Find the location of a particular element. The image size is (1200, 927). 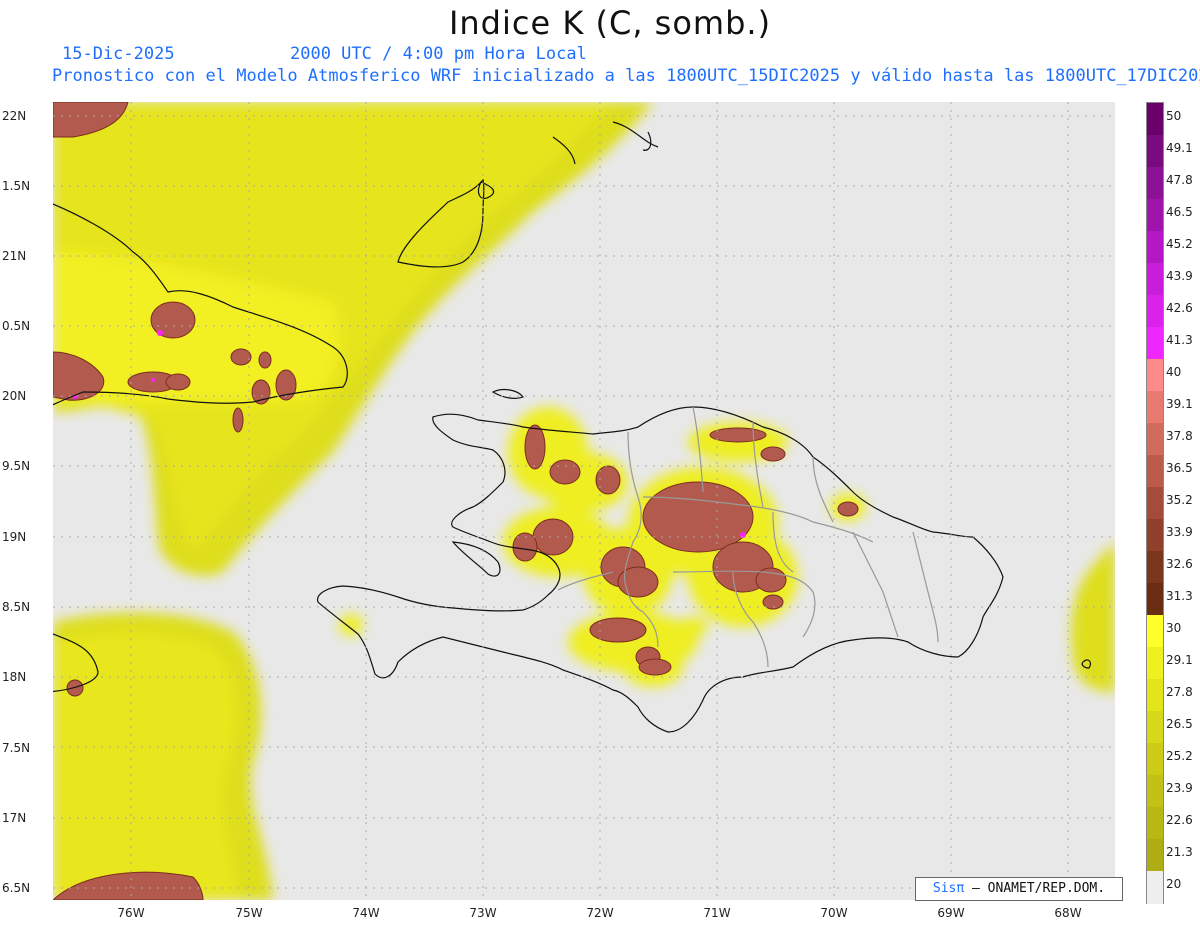

colorbar-label: 27.8 is located at coordinates (1179, 692).